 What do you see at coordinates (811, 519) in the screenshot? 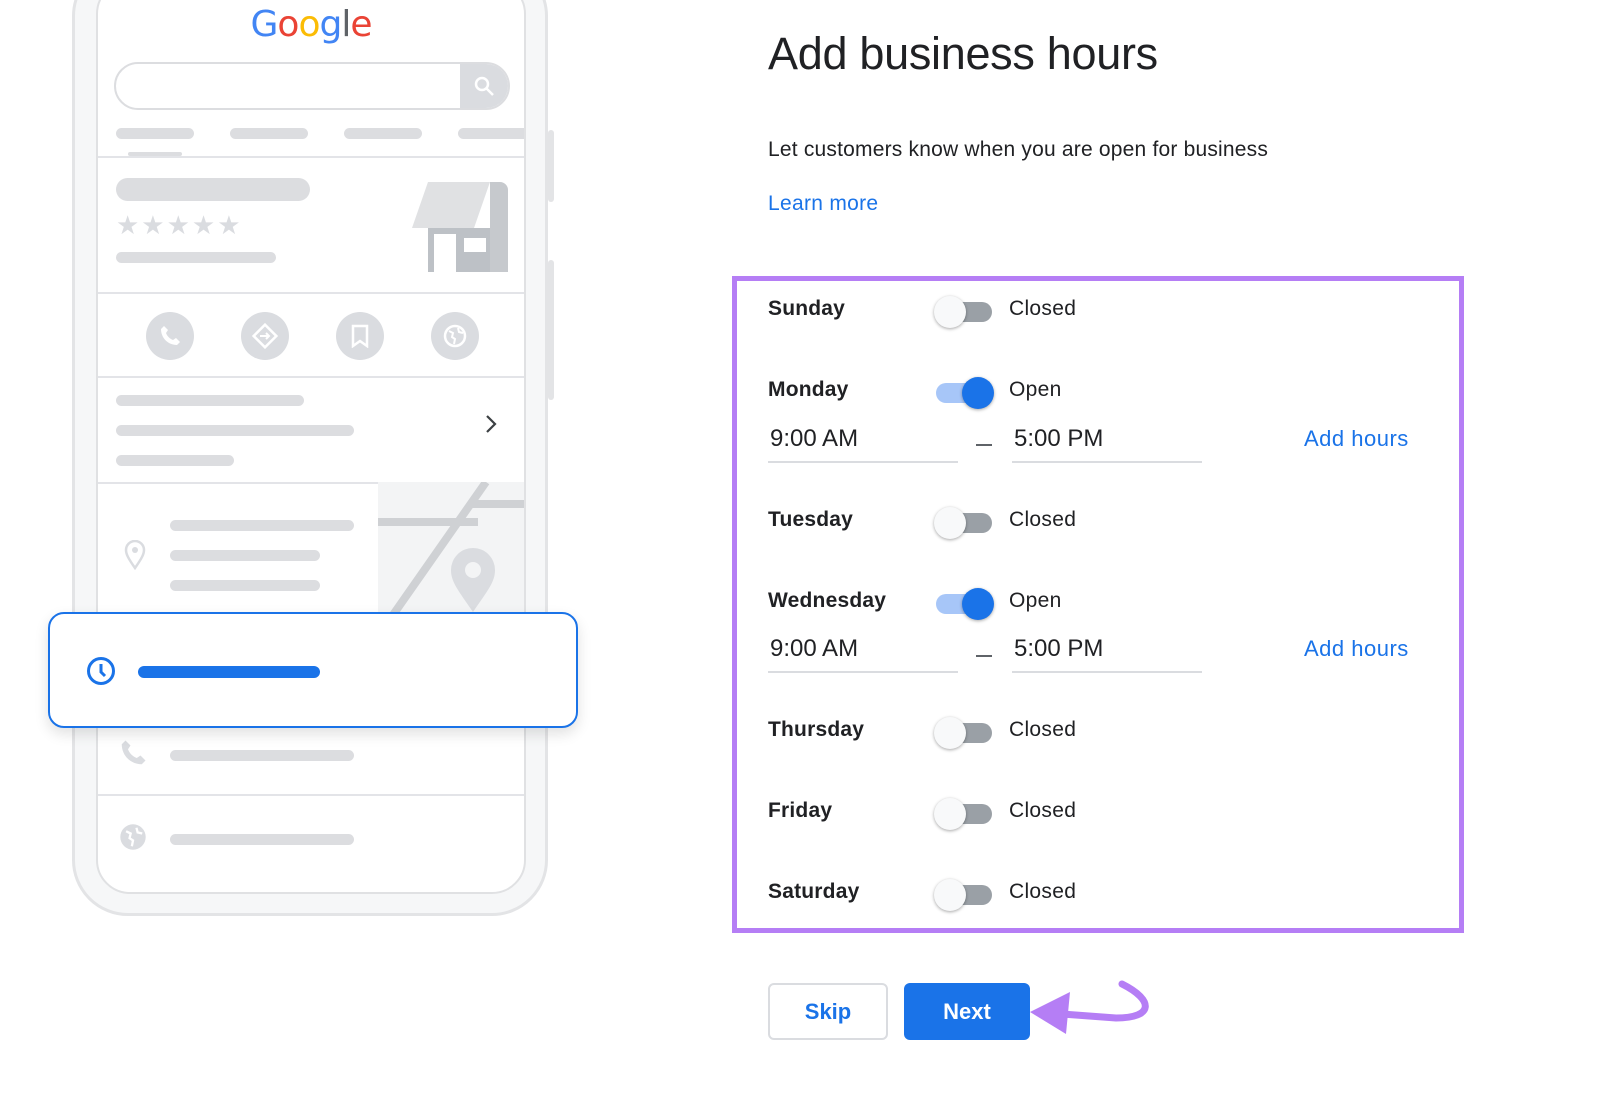
I see `day-label-tuesday: Tuesday` at bounding box center [811, 519].